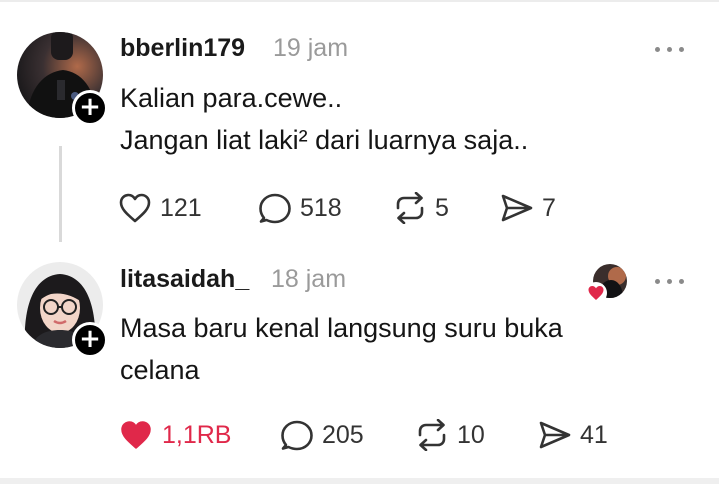 The width and height of the screenshot is (719, 484). Describe the element at coordinates (596, 293) in the screenshot. I see `liked-by-author-heart-icon` at that location.